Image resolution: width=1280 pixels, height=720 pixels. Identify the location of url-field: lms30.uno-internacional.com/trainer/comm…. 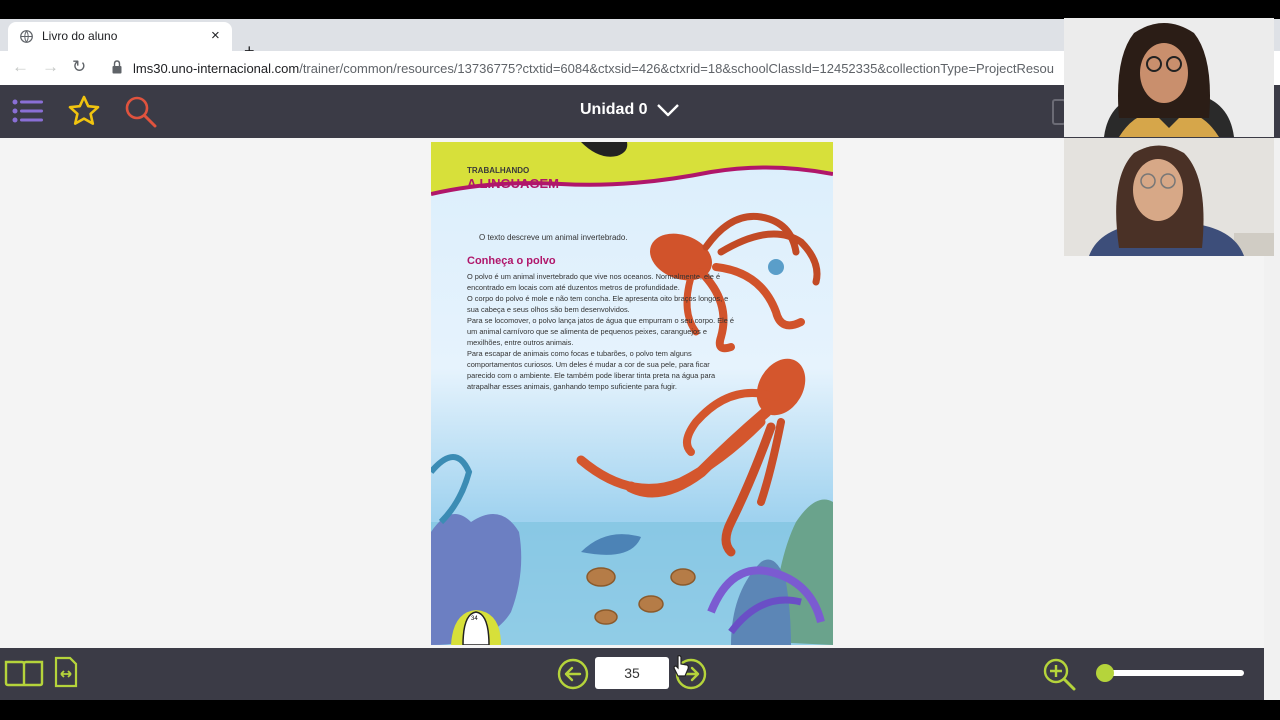
(600, 68).